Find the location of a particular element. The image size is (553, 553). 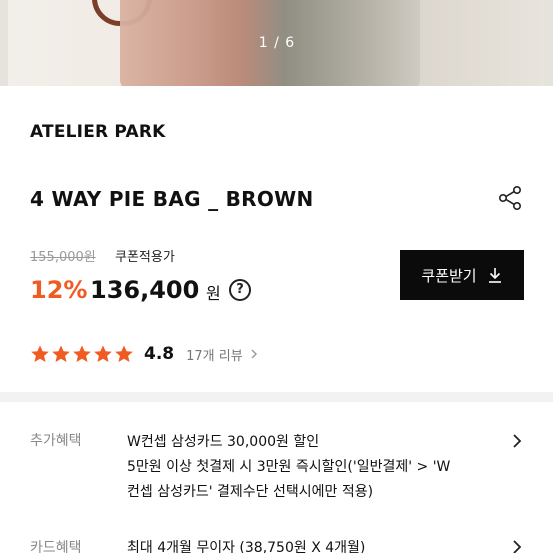

coupon-download-button: 쿠폰받기 is located at coordinates (462, 275).